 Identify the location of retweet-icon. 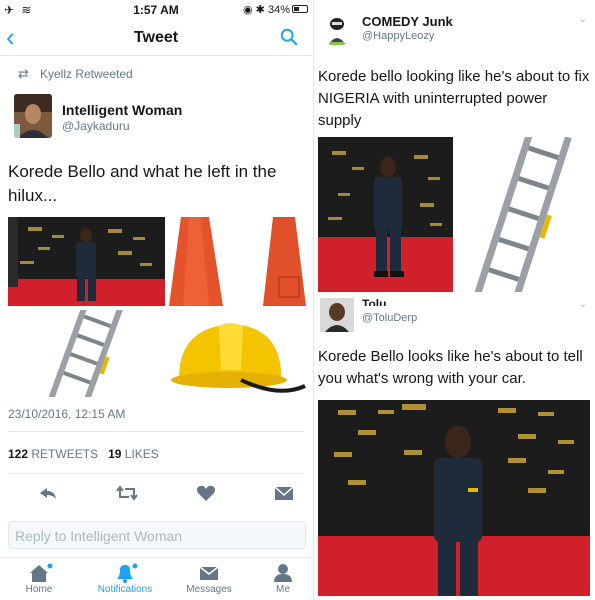
(127, 493).